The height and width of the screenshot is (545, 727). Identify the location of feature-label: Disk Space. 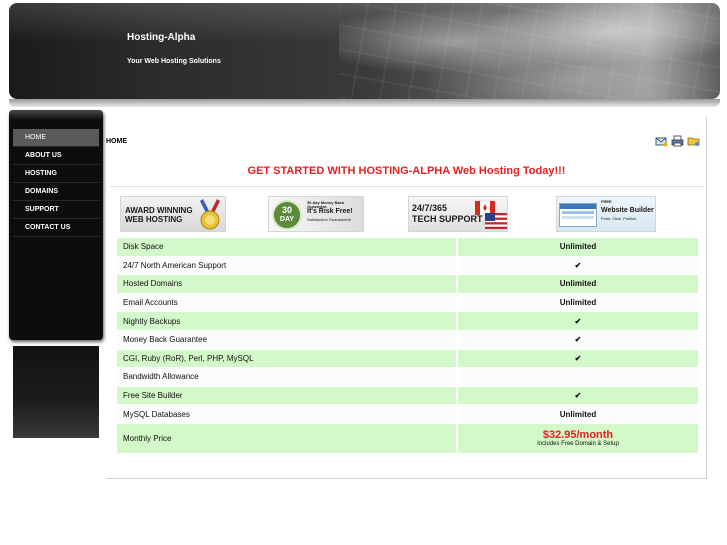
(287, 247).